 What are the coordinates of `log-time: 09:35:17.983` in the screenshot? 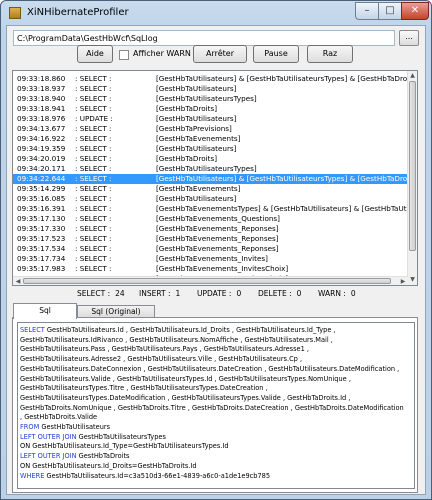 It's located at (41, 268).